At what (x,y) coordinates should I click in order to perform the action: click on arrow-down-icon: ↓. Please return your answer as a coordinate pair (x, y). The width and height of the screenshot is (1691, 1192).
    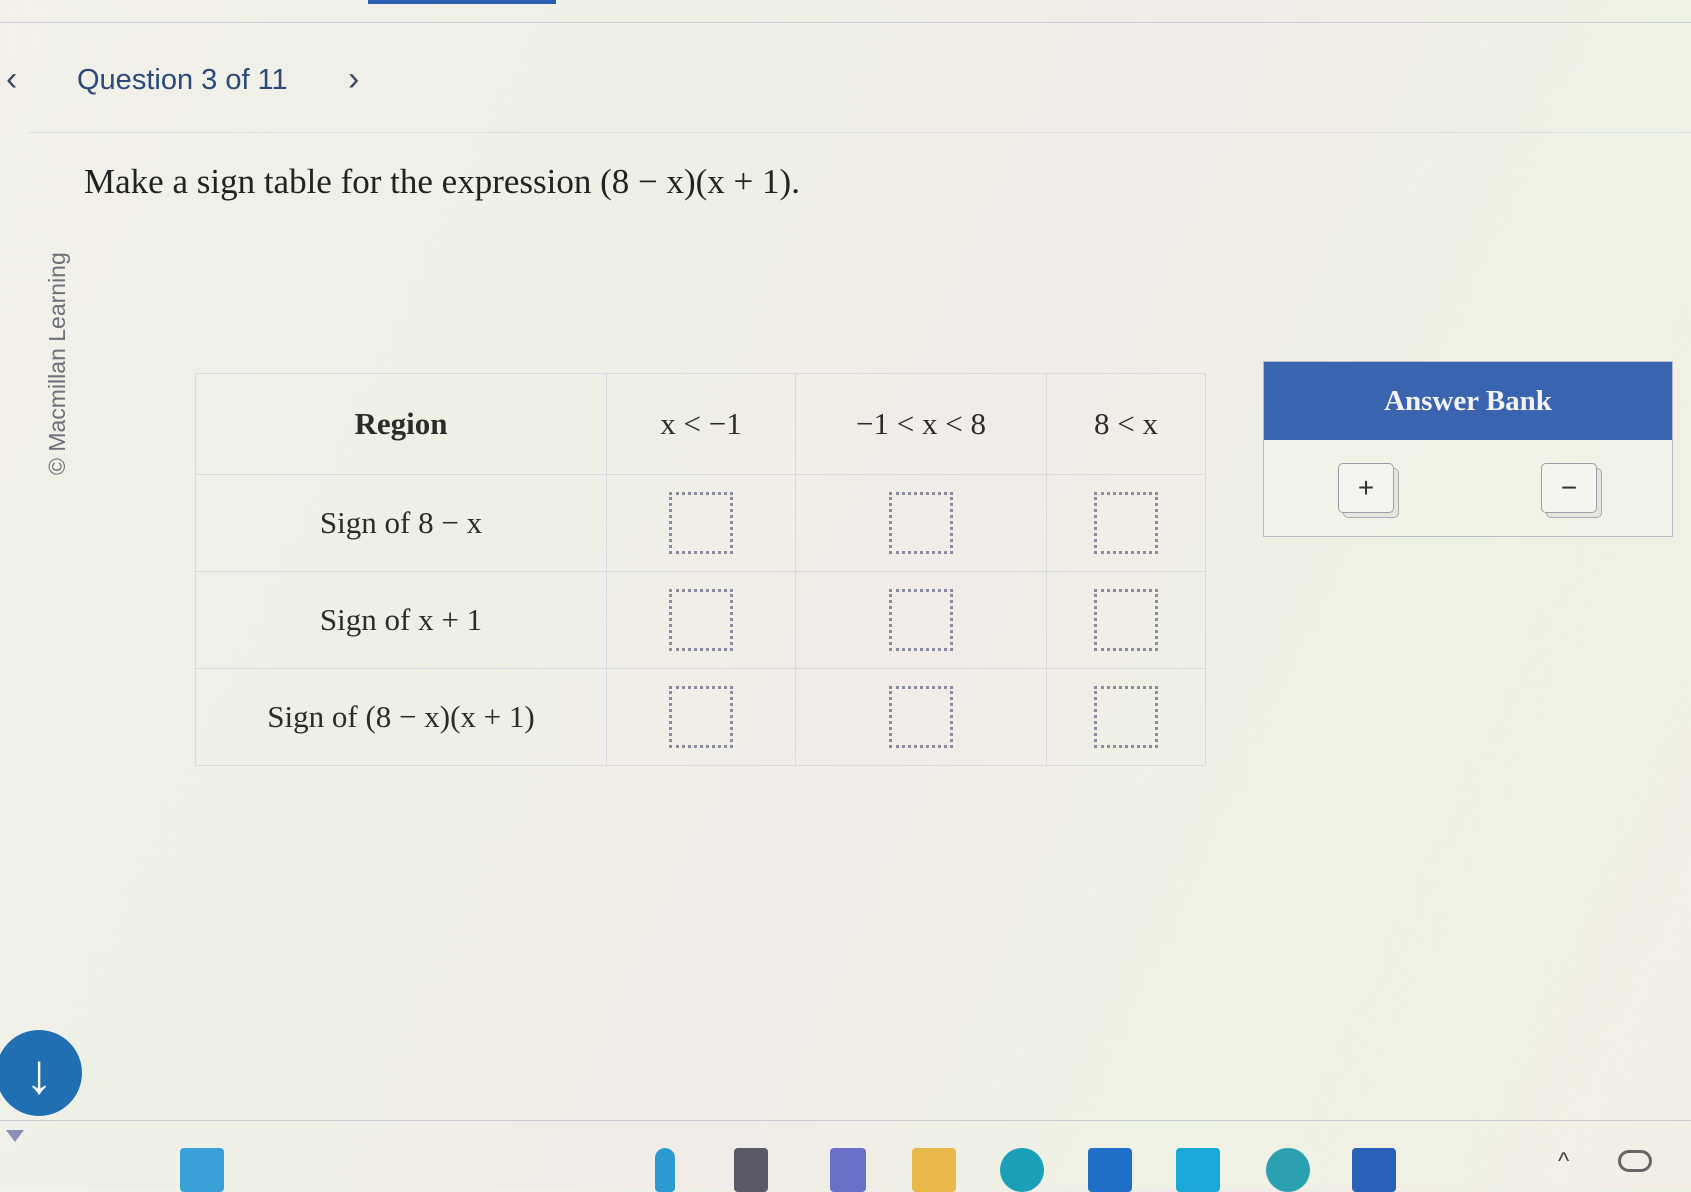
    Looking at the image, I should click on (39, 1073).